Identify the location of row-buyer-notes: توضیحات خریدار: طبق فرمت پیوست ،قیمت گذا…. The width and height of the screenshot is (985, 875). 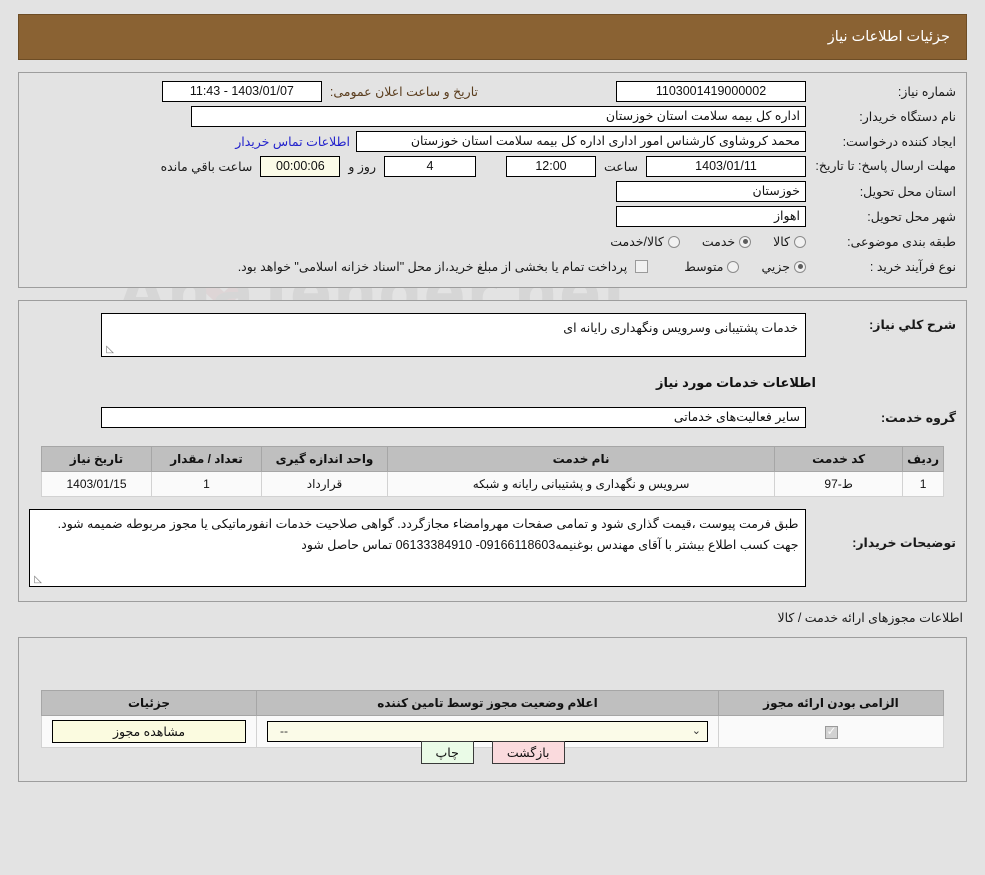
(492, 548).